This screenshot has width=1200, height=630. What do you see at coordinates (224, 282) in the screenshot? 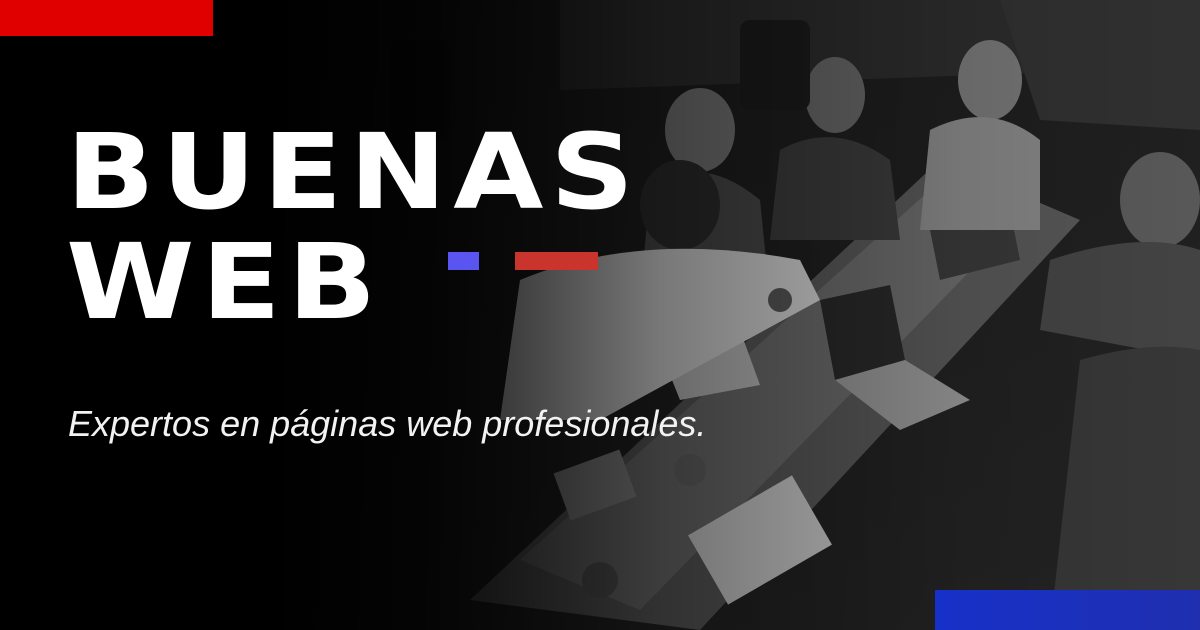
I see `brand-line-2: WEB` at bounding box center [224, 282].